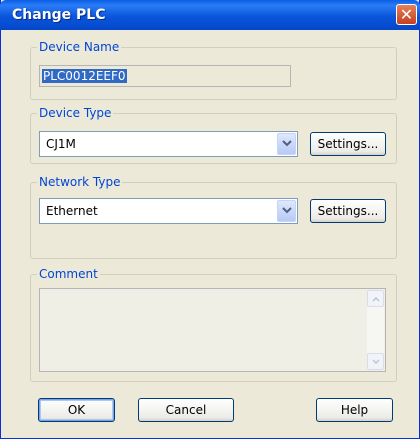  What do you see at coordinates (84, 76) in the screenshot?
I see `device-name-value: PLC0012EEF0` at bounding box center [84, 76].